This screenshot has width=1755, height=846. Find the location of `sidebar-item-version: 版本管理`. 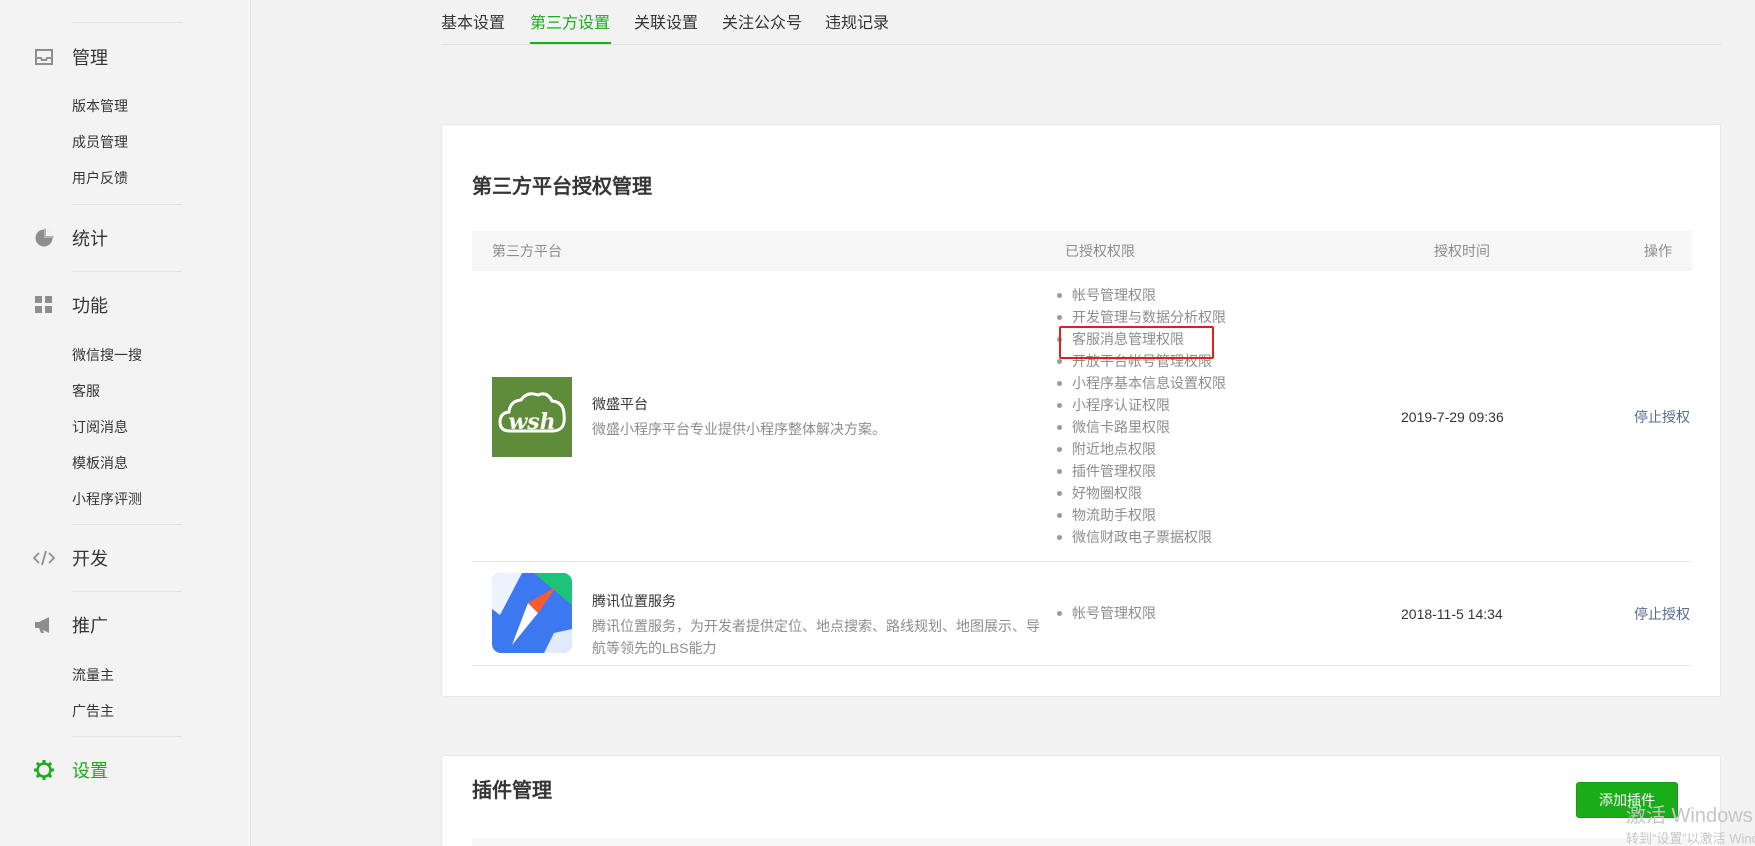

sidebar-item-version: 版本管理 is located at coordinates (100, 106).